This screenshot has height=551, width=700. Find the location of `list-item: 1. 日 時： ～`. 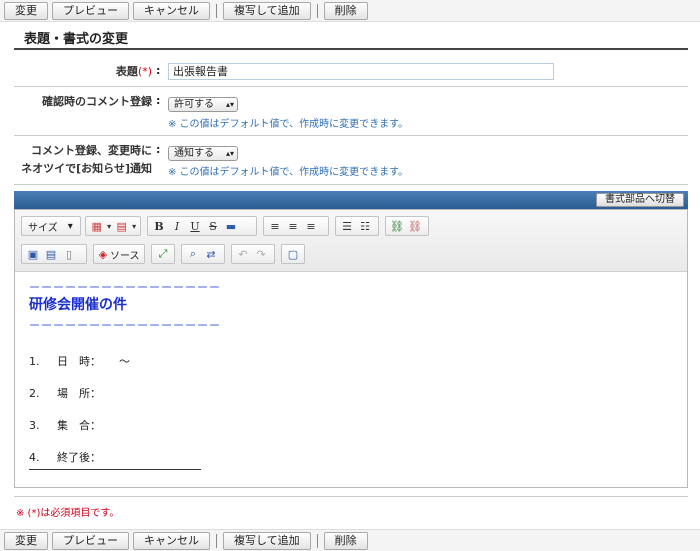

list-item: 1. 日 時： ～ is located at coordinates (79, 361).